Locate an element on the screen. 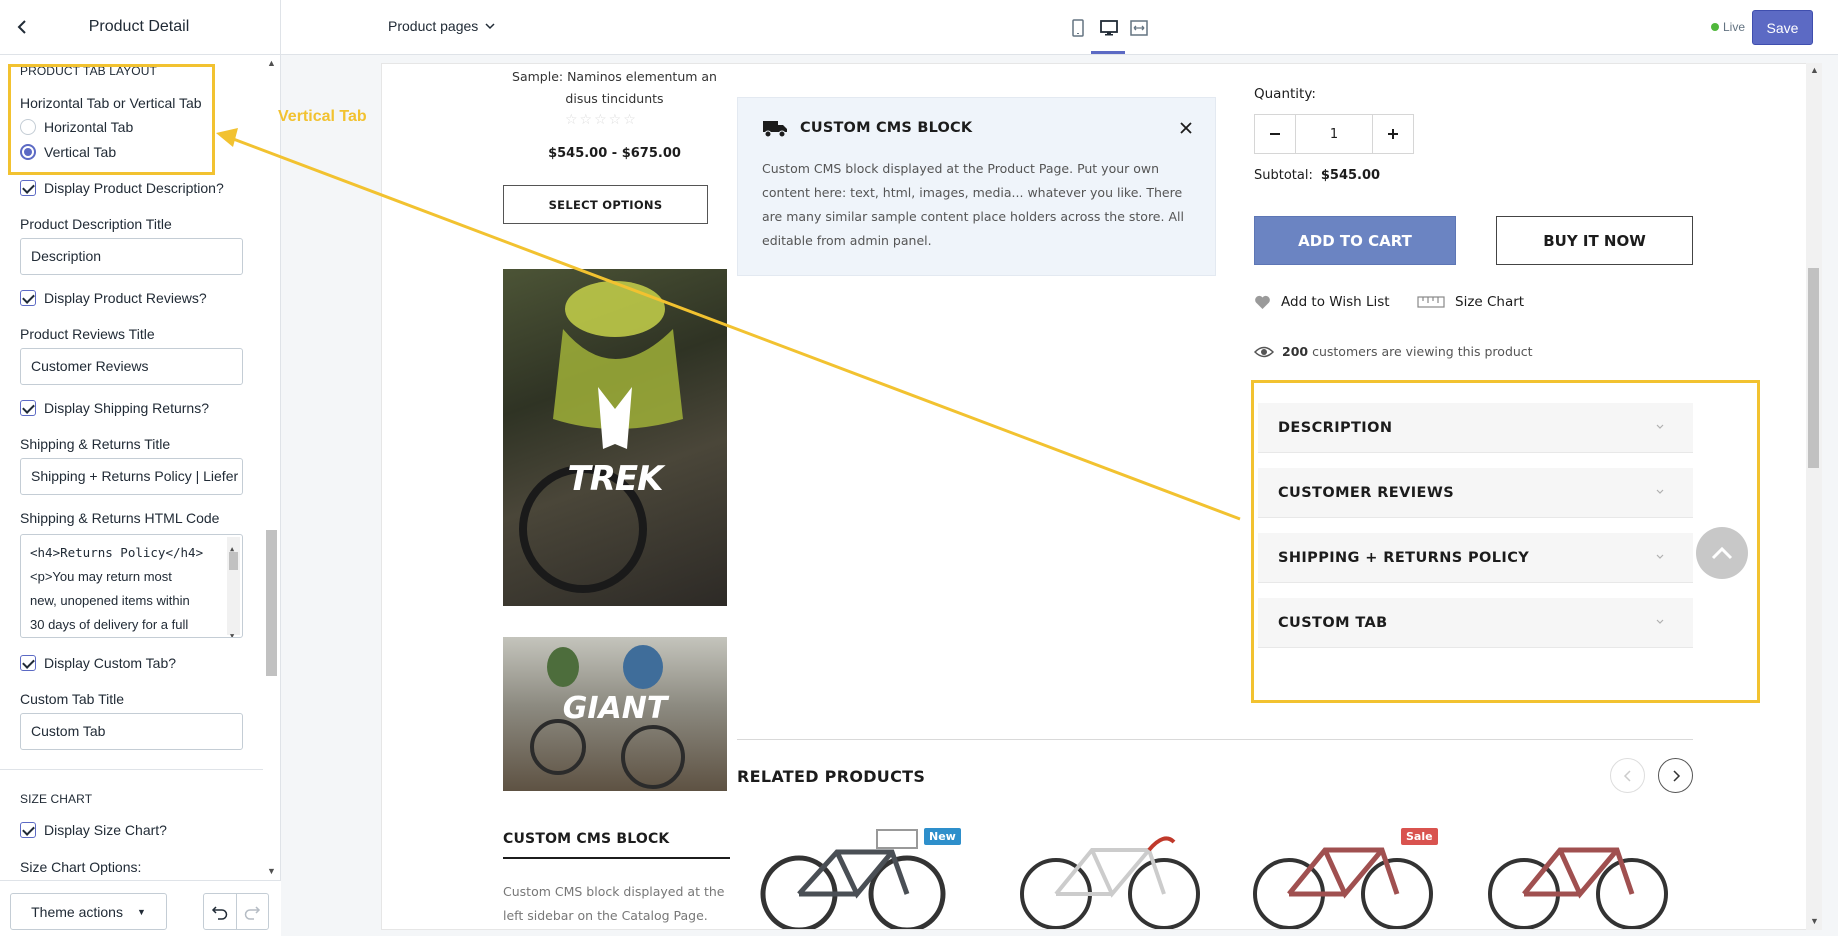 The image size is (1838, 936). price-range: $545.00 - $675.00 is located at coordinates (614, 153).